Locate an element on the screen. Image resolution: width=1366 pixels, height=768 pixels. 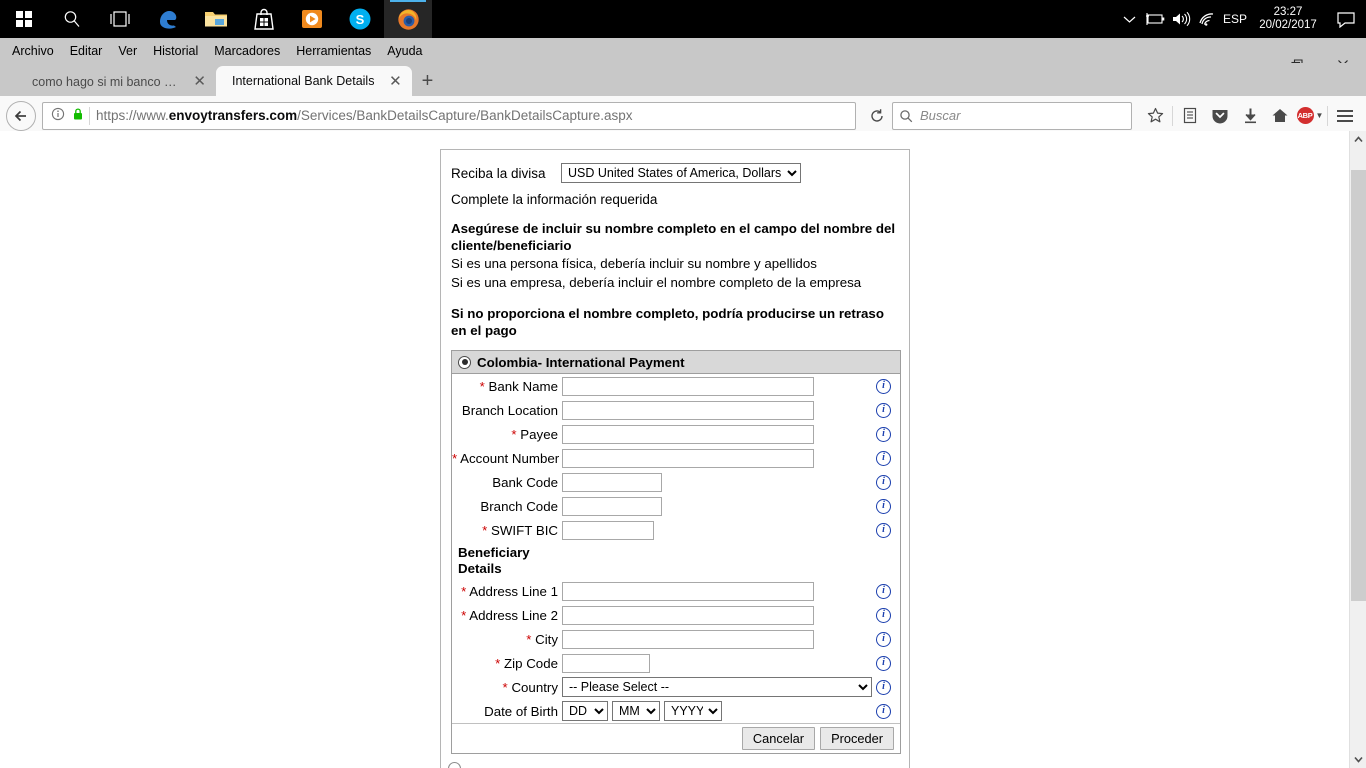
back-button is located at coordinates (21, 115).